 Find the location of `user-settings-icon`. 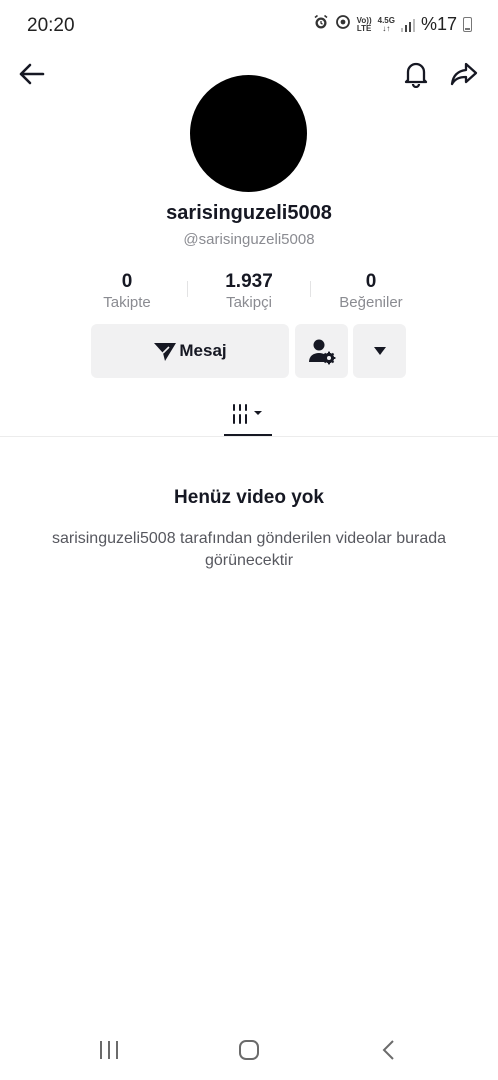

user-settings-icon is located at coordinates (321, 352).